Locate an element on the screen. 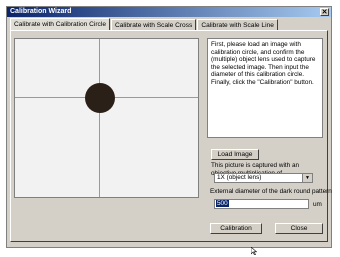 Image resolution: width=340 pixels, height=257 pixels. title-bar: Calibration Wizard ✕ is located at coordinates (169, 12).